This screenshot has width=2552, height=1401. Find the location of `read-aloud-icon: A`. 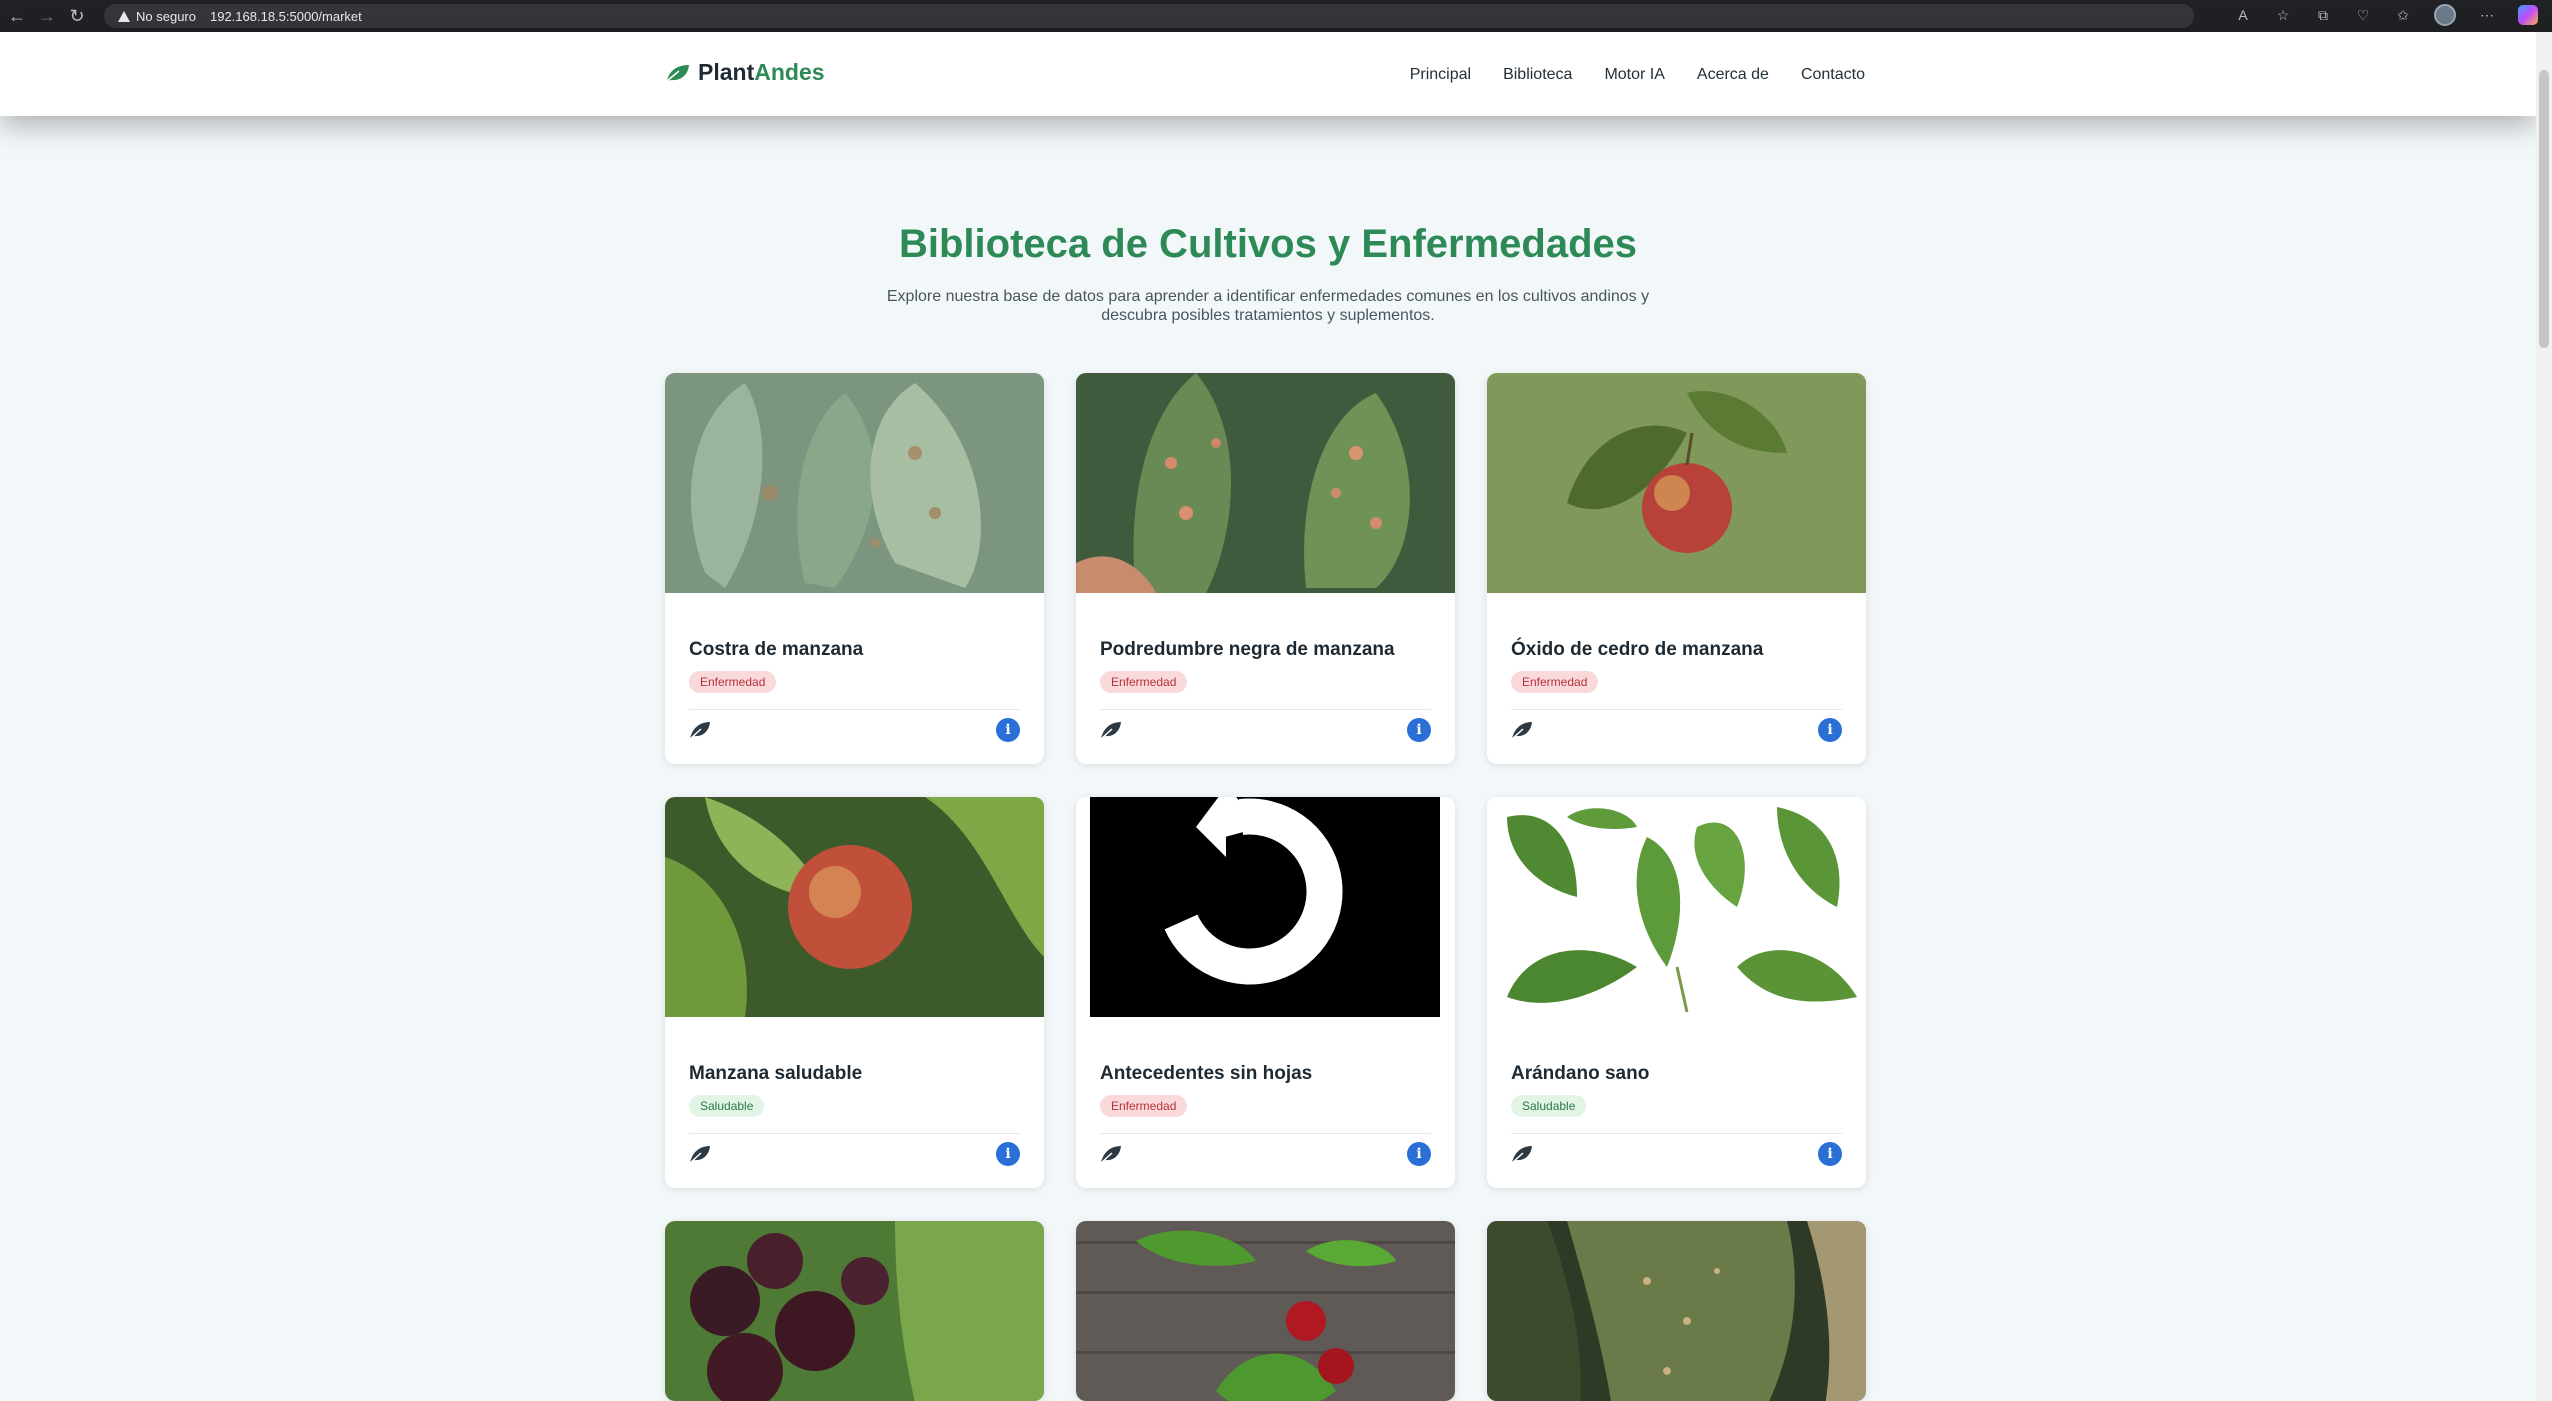

read-aloud-icon: A is located at coordinates (2243, 15).